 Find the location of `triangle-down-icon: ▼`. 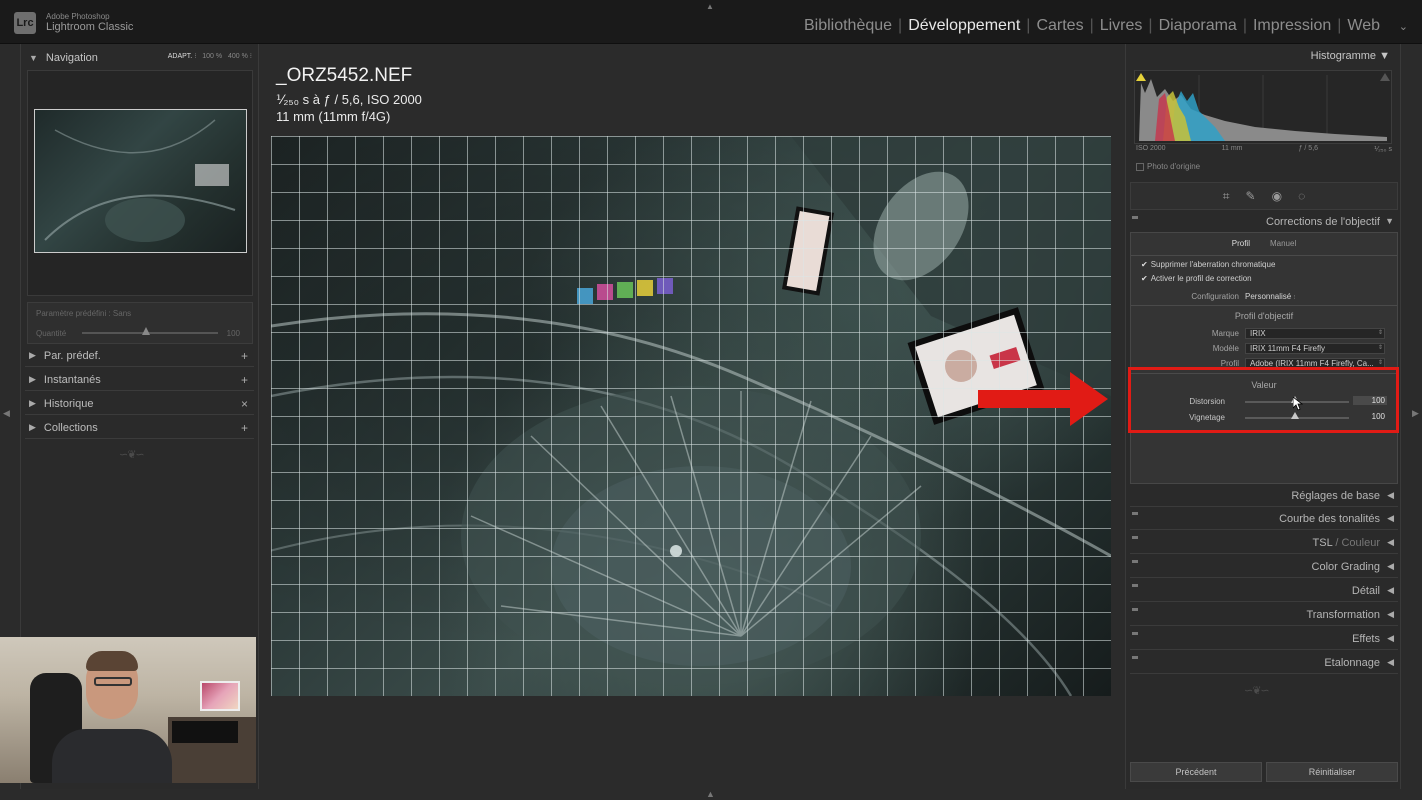

triangle-down-icon: ▼ is located at coordinates (1389, 221).